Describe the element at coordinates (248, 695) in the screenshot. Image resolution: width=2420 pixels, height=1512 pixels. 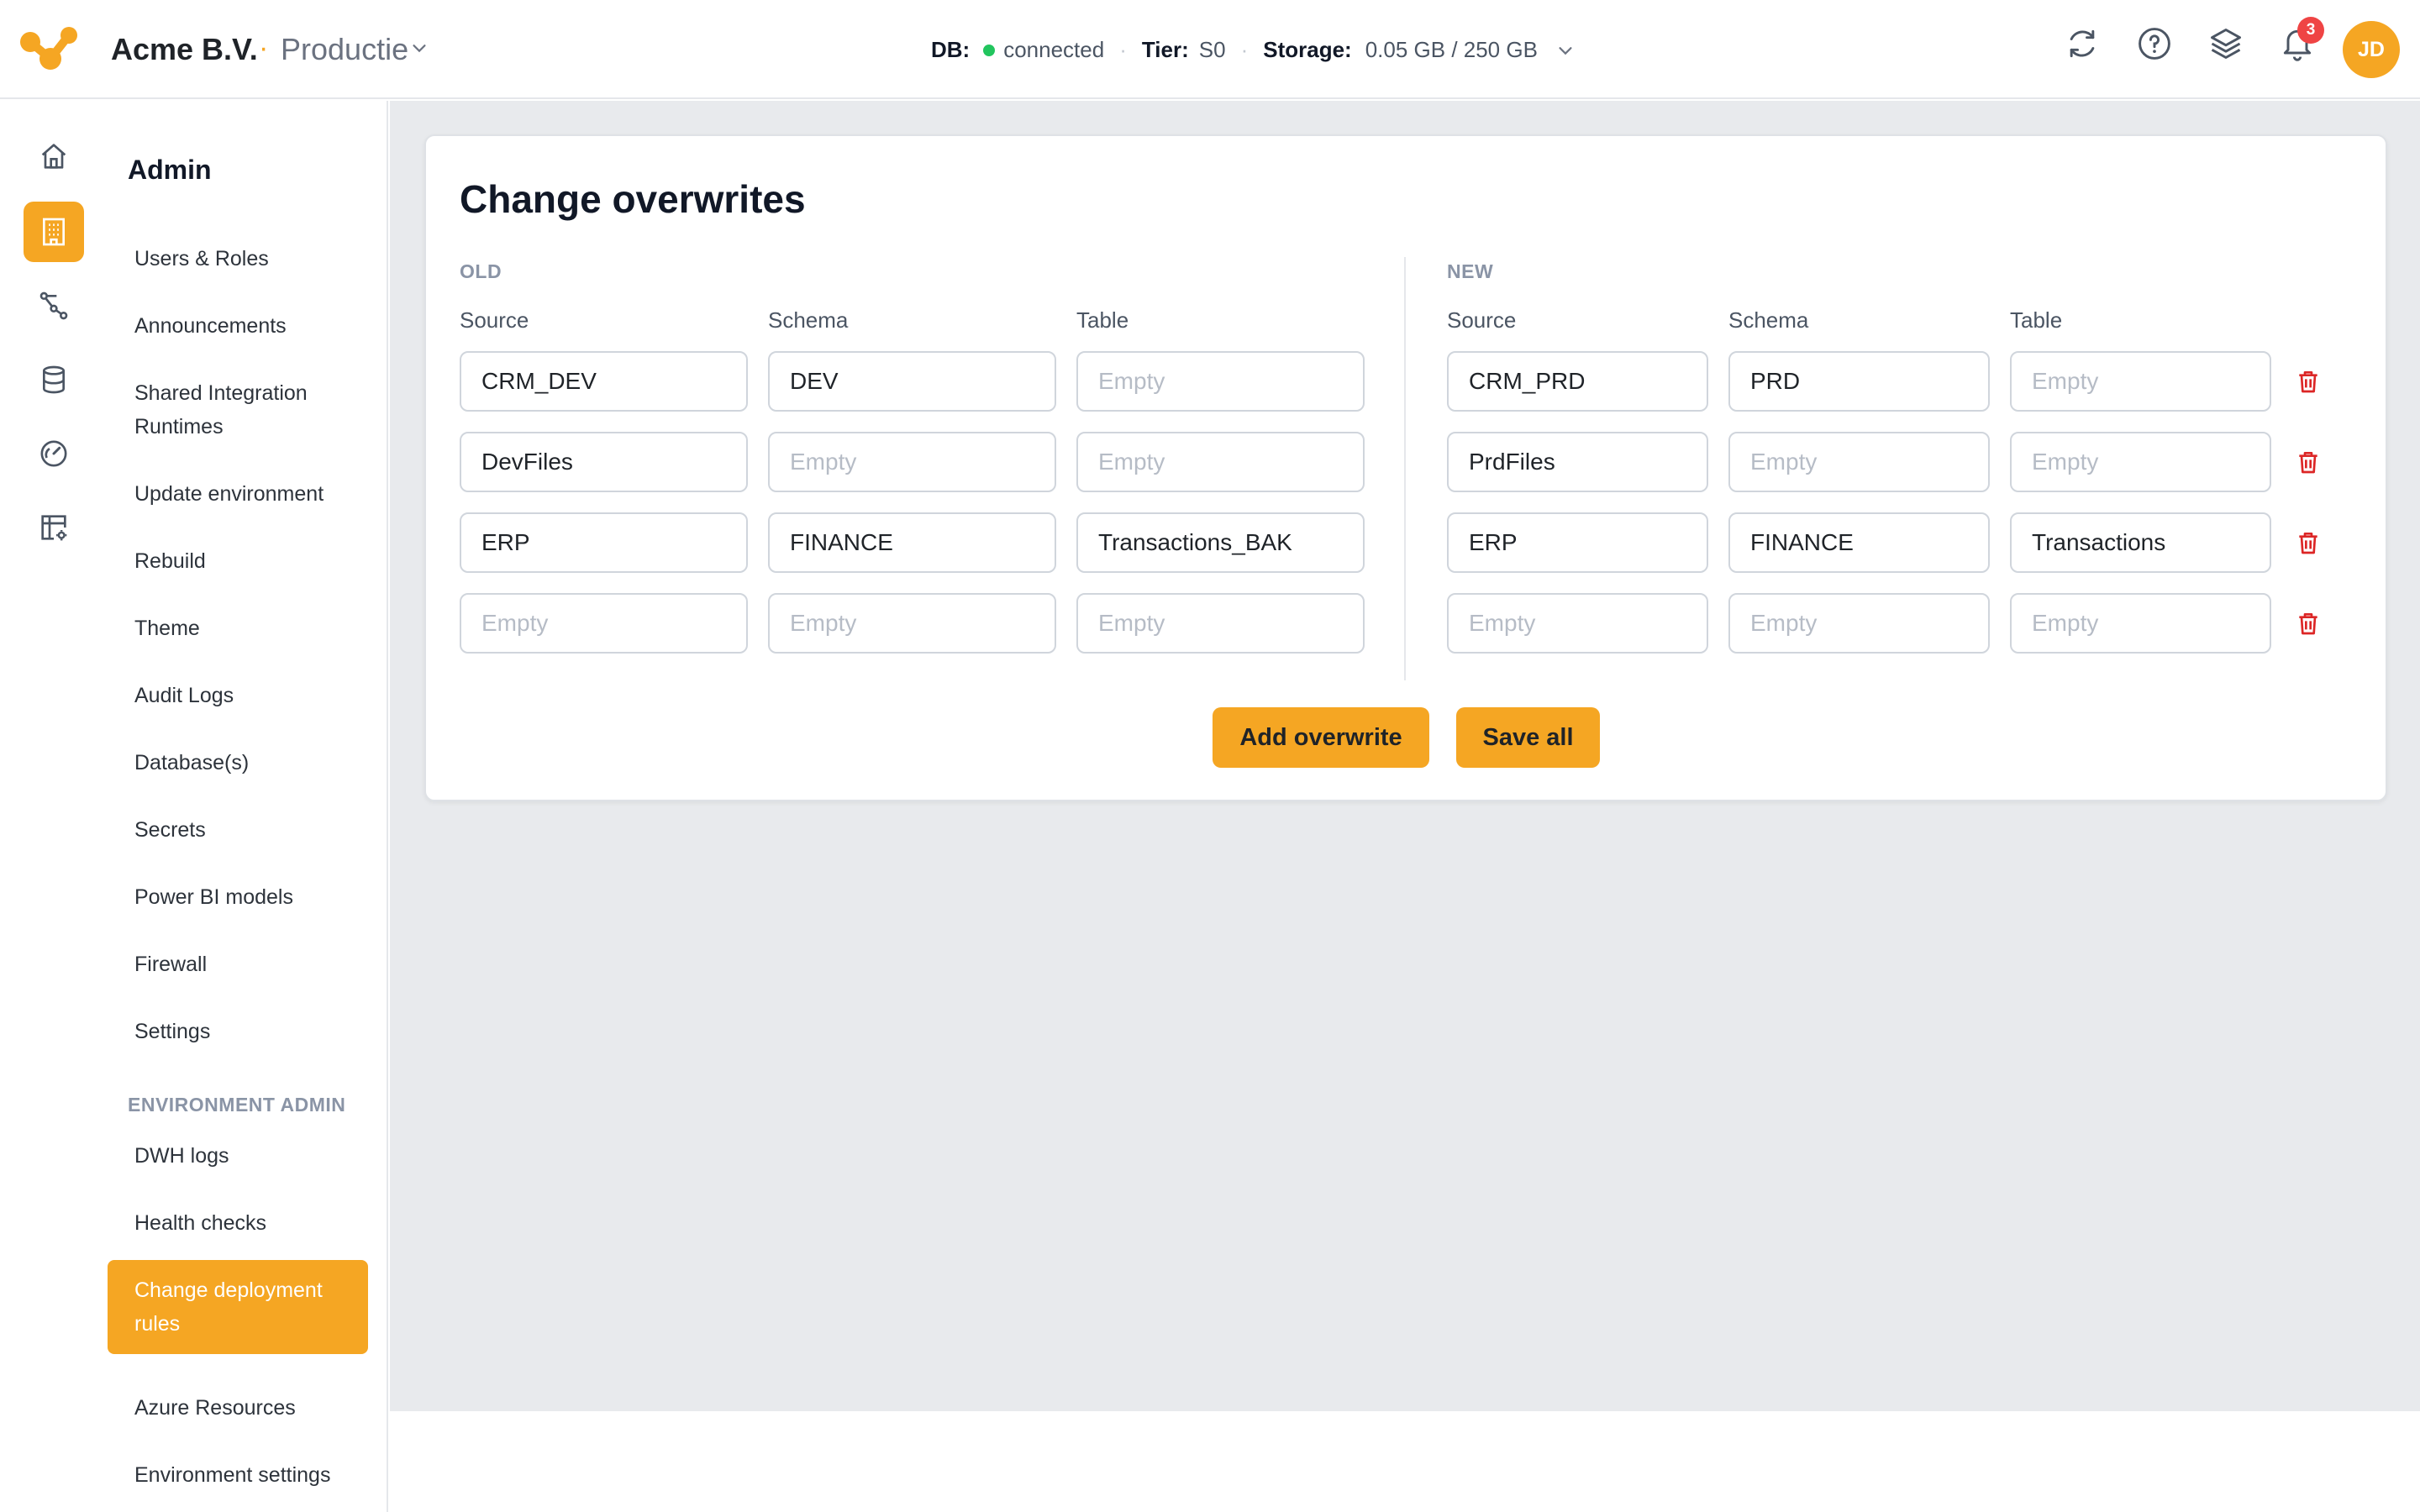
I see `sidebar-item-audit-logs: Audit Logs` at that location.